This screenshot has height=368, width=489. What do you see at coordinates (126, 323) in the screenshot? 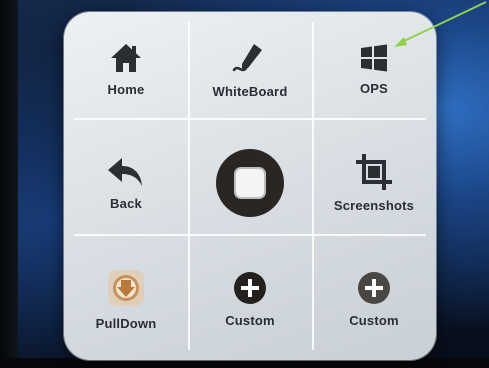
I see `pulldown-label: PullDown` at bounding box center [126, 323].